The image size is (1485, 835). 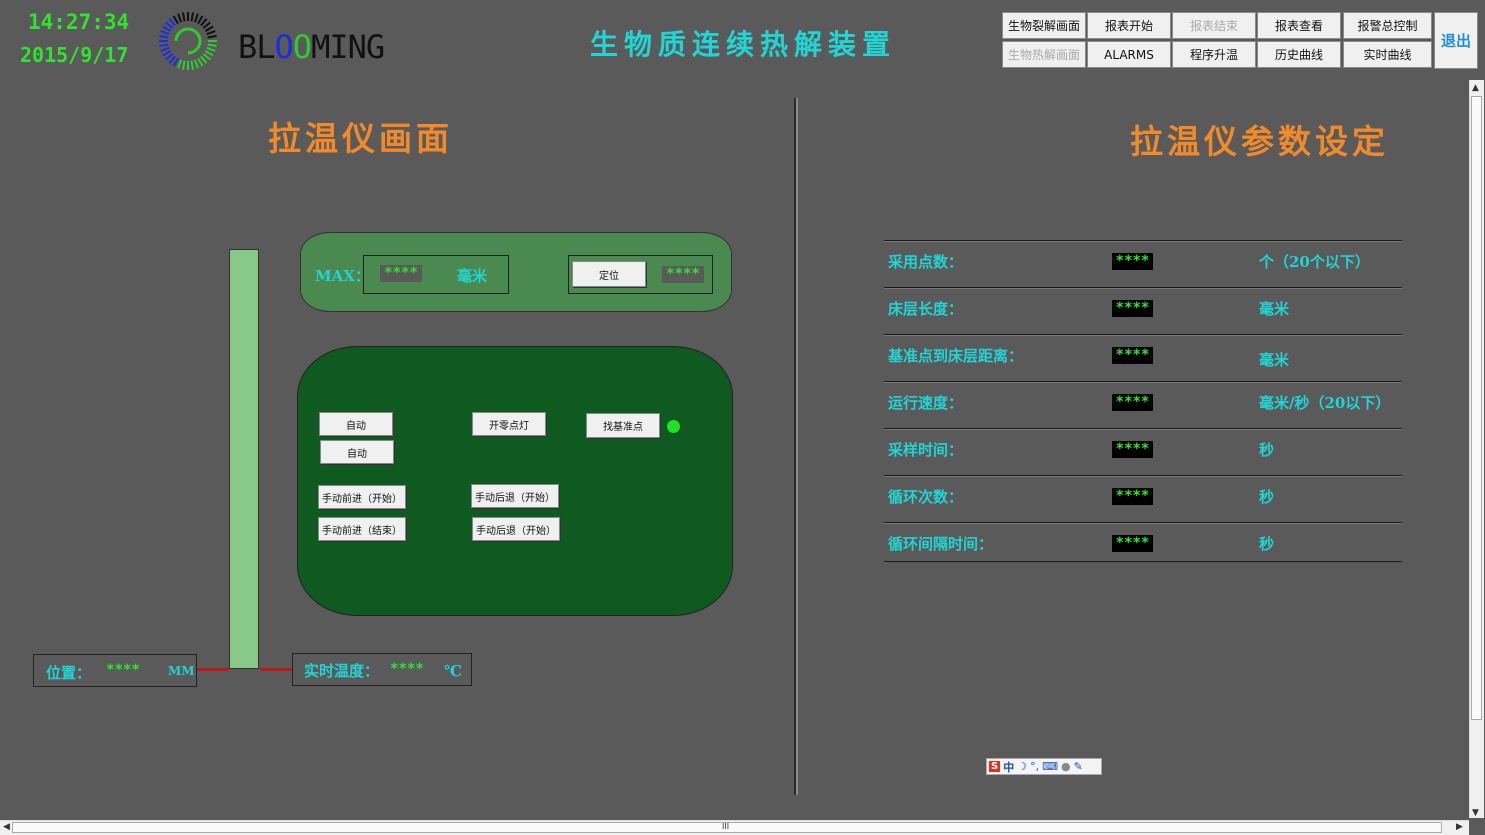 I want to click on parameter-row: 采样时间： **** 秒, so click(x=1143, y=452).